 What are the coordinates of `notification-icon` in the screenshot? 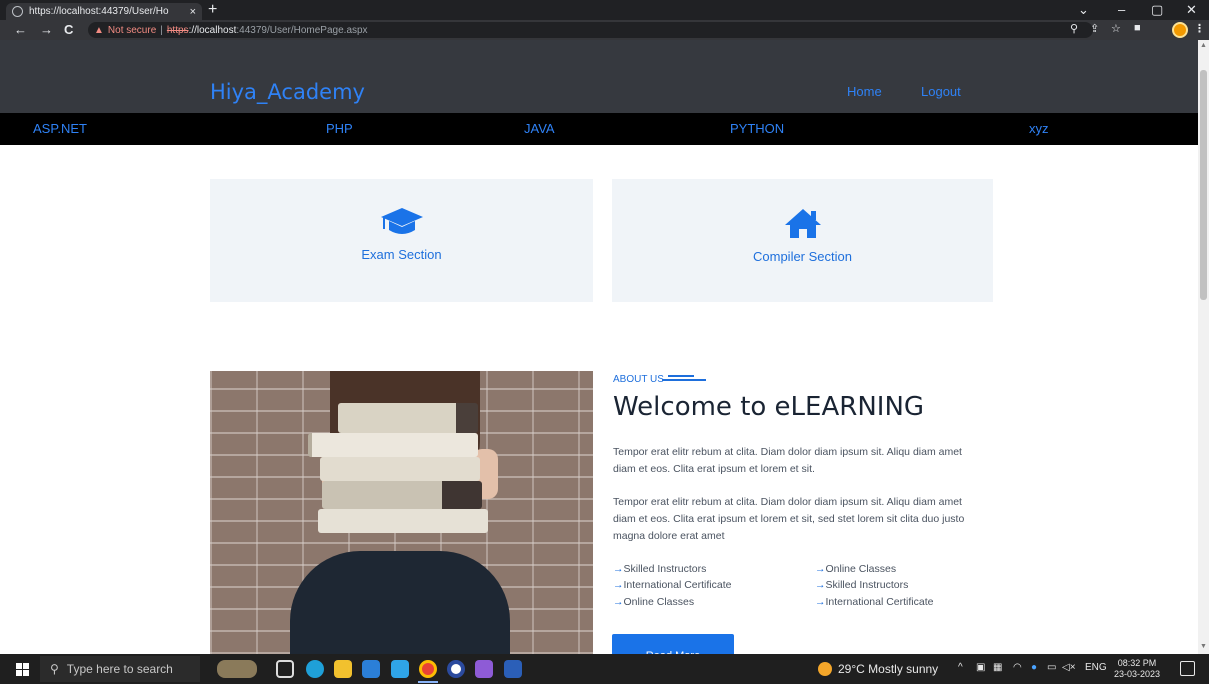 It's located at (1187, 668).